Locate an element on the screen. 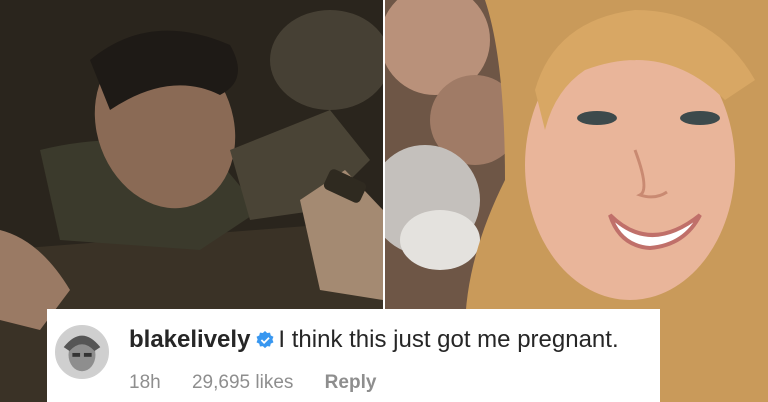 This screenshot has width=768, height=402. verified-badge-icon is located at coordinates (265, 342).